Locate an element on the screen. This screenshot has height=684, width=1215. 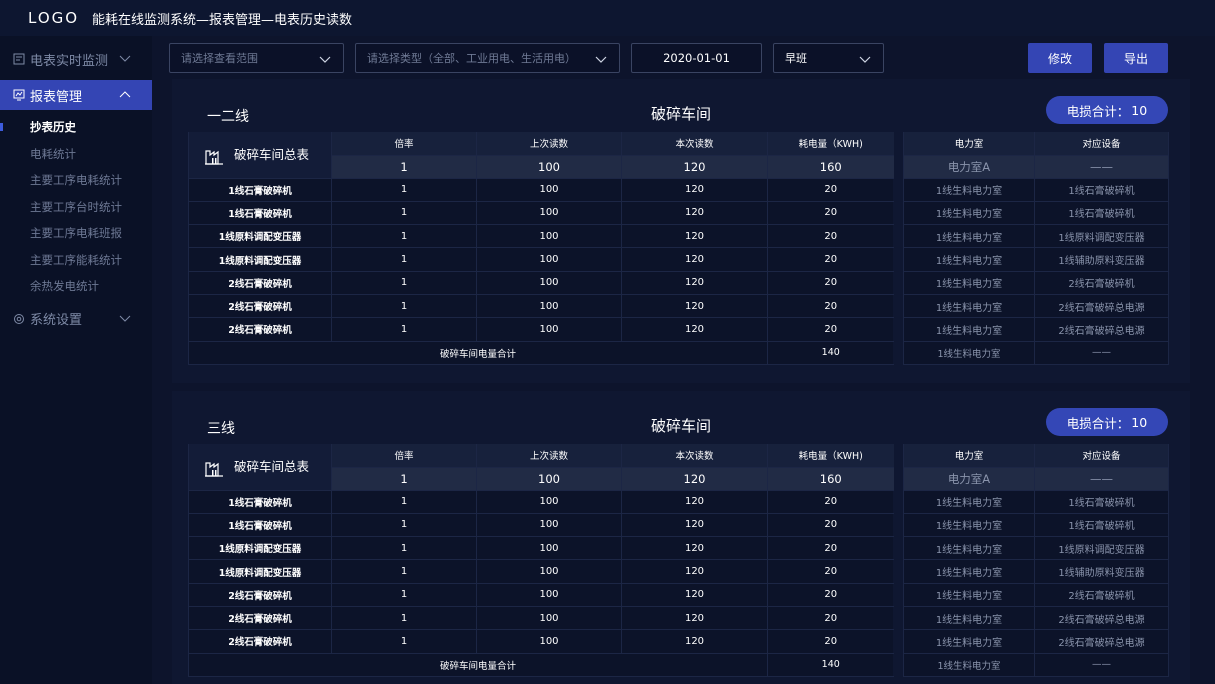
shift-select: 早班 is located at coordinates (828, 58).